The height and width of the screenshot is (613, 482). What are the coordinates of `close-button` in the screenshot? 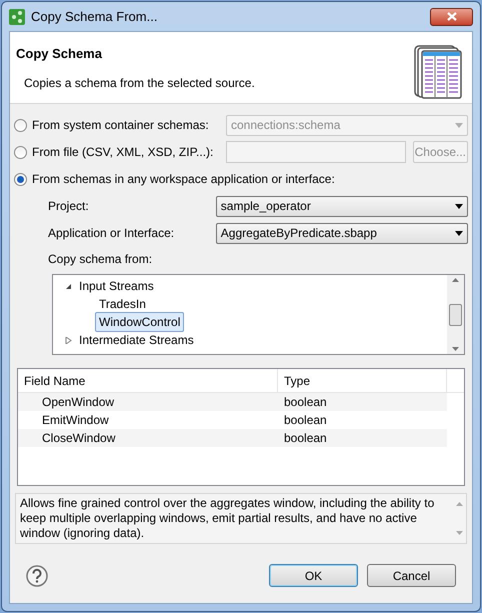 It's located at (451, 17).